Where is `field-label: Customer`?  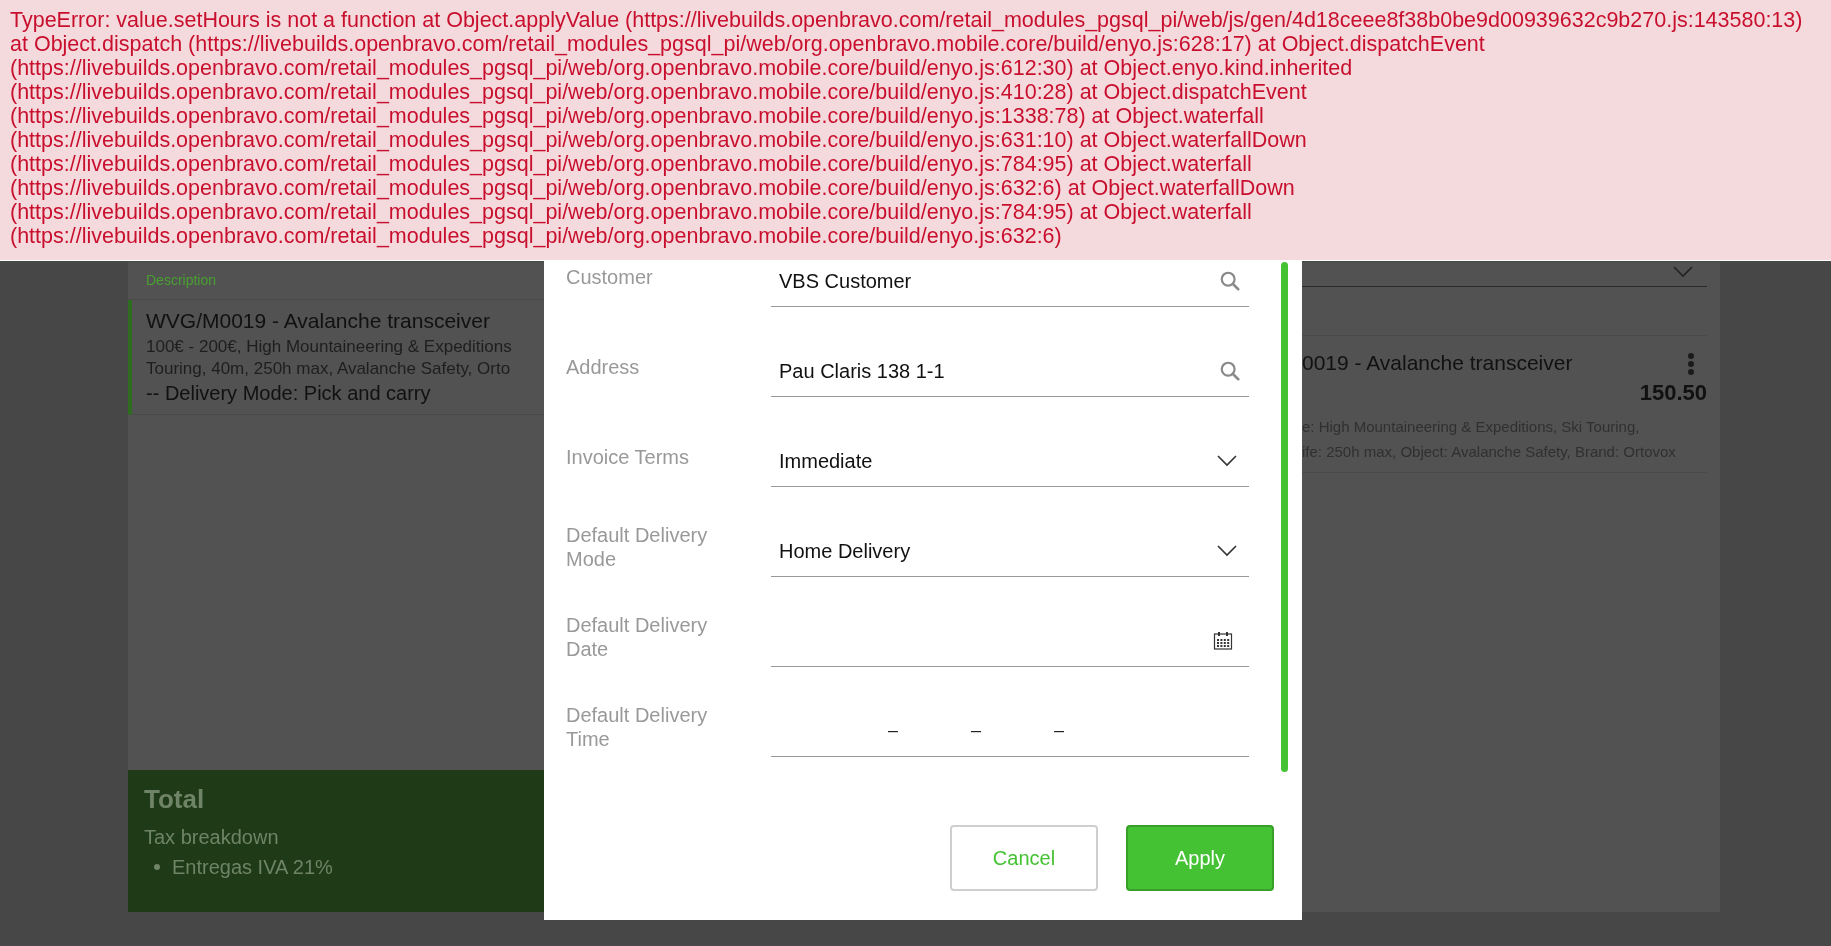
field-label: Customer is located at coordinates (609, 277).